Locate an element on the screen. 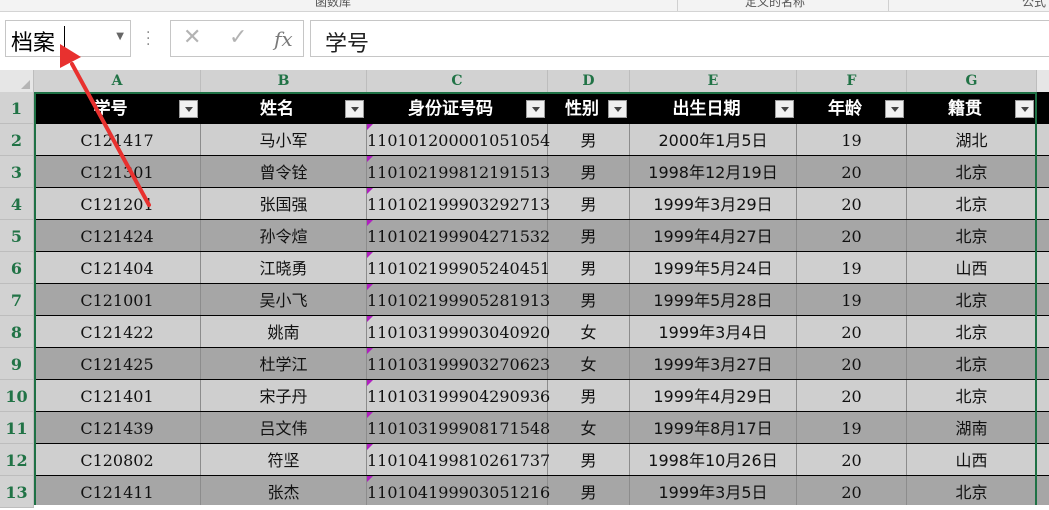 Image resolution: width=1049 pixels, height=510 pixels. table-cell: 110104199810261737 is located at coordinates (458, 459).